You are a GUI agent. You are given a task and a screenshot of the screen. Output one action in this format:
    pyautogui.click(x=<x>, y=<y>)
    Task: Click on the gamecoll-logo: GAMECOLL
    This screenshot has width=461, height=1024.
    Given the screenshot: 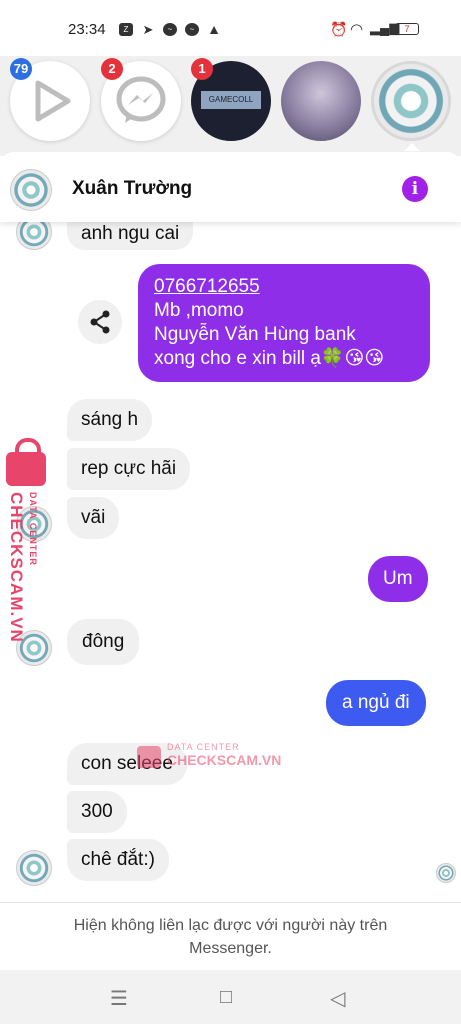 What is the action you would take?
    pyautogui.click(x=231, y=100)
    